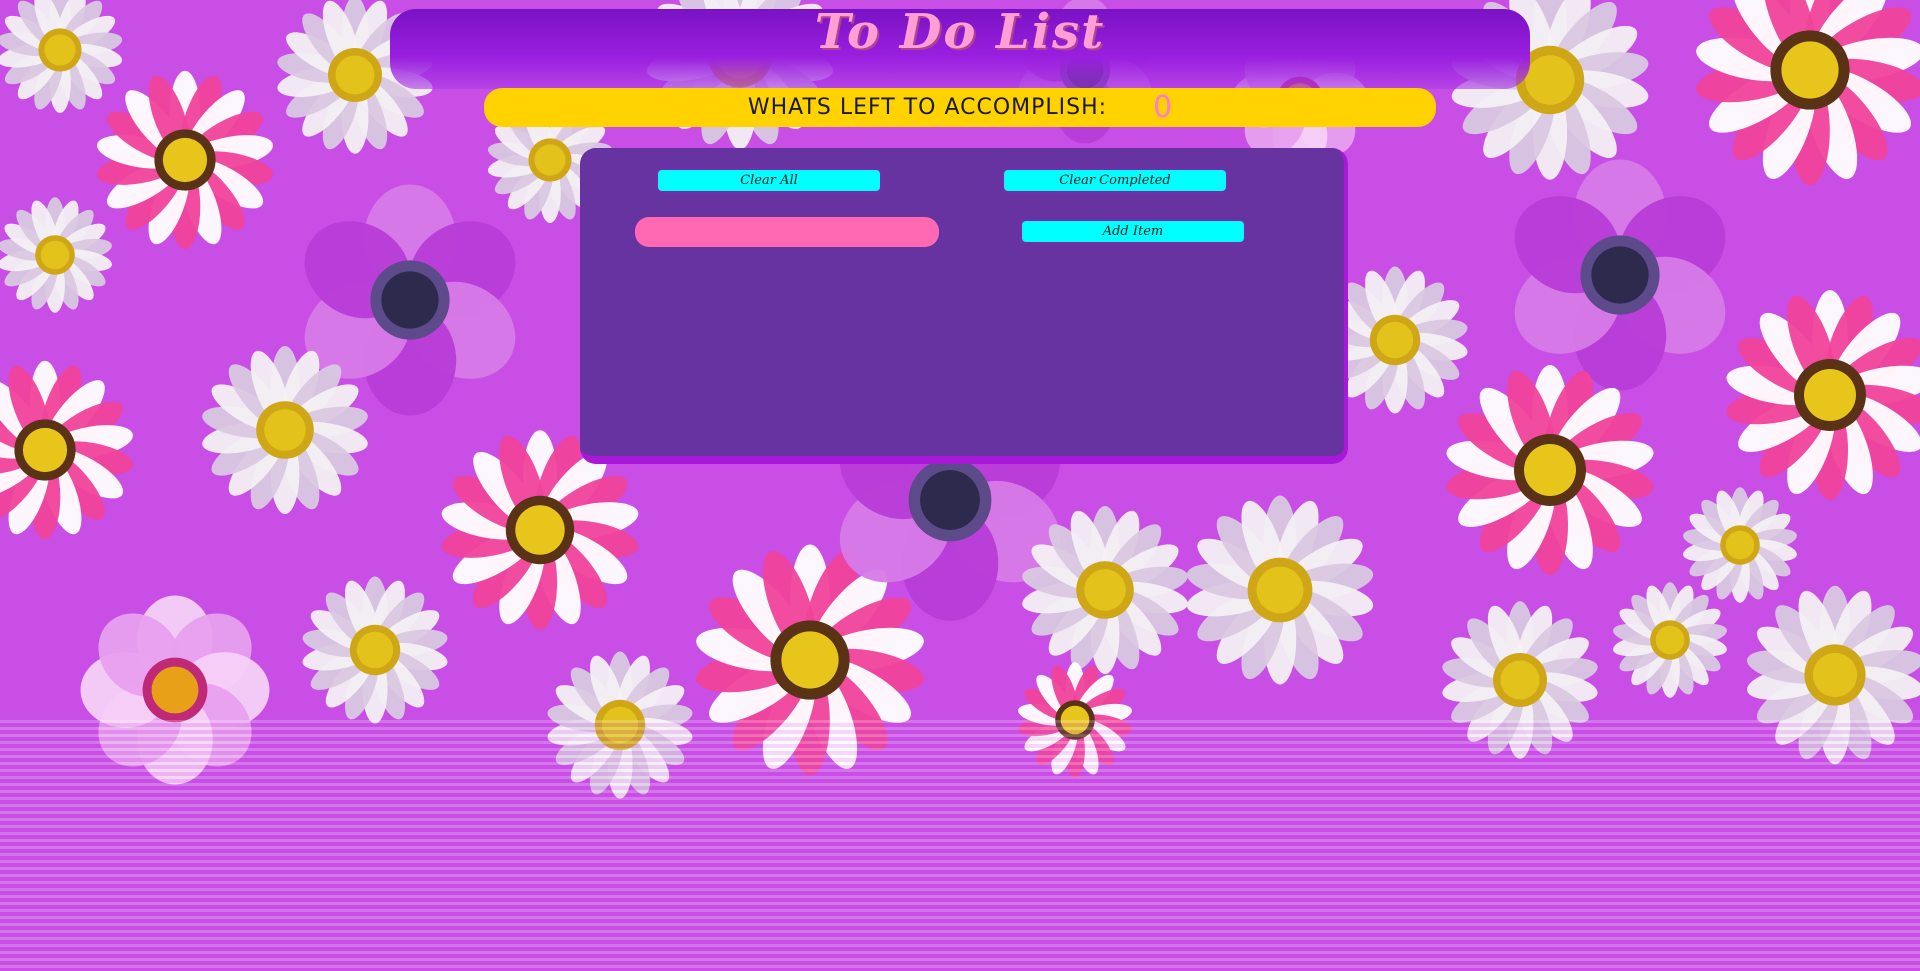  Describe the element at coordinates (1163, 107) in the screenshot. I see `remaining-counter-value: 0` at that location.